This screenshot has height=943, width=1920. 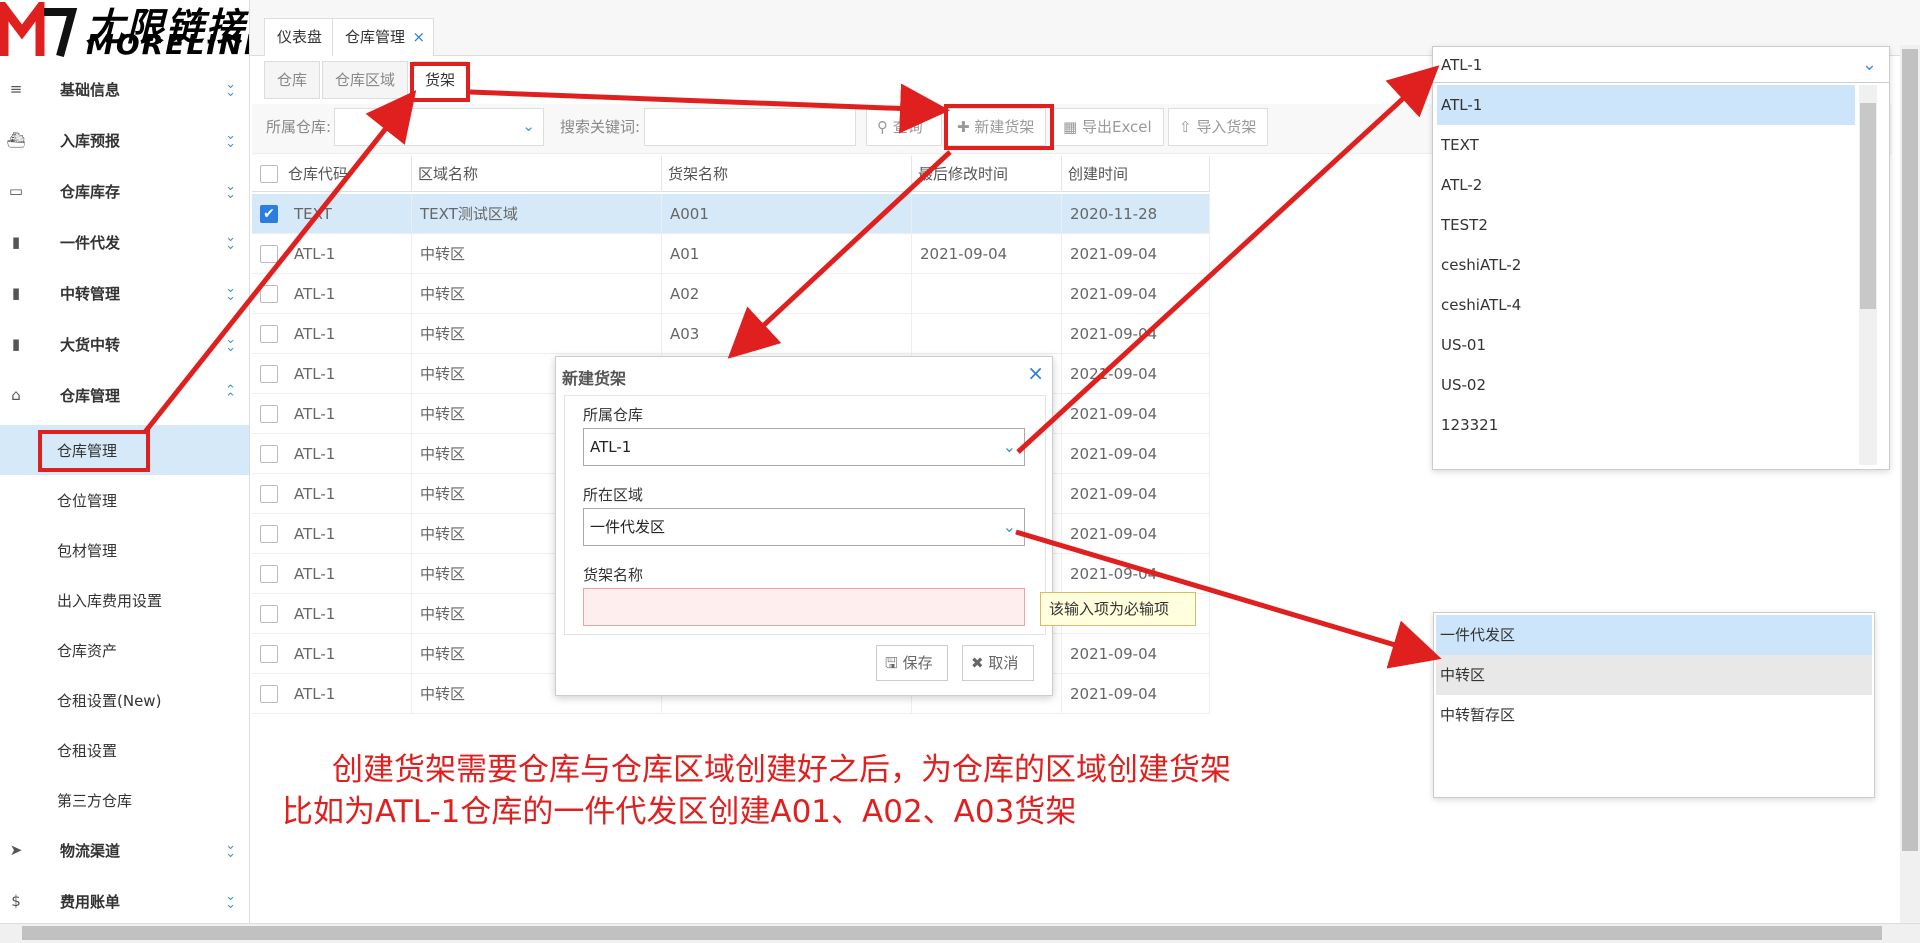 What do you see at coordinates (439, 127) in the screenshot?
I see `warehouse-filter-select: ⌄` at bounding box center [439, 127].